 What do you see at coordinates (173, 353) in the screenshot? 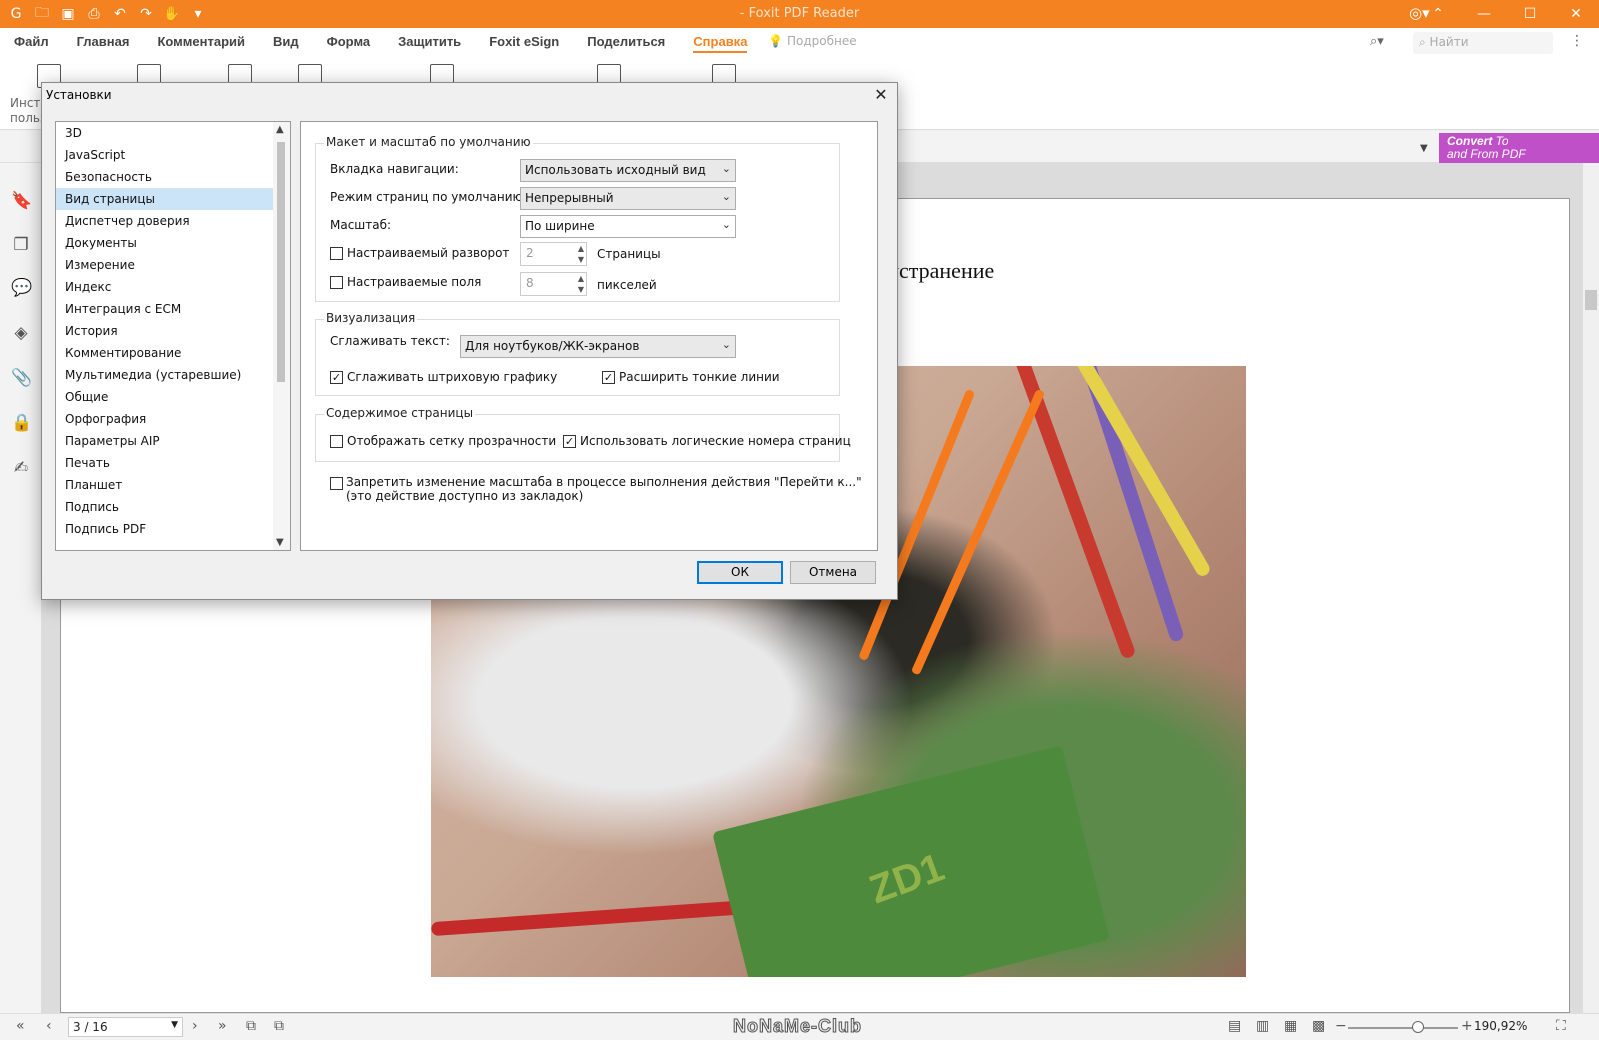
I see `category-item: Комментирование` at bounding box center [173, 353].